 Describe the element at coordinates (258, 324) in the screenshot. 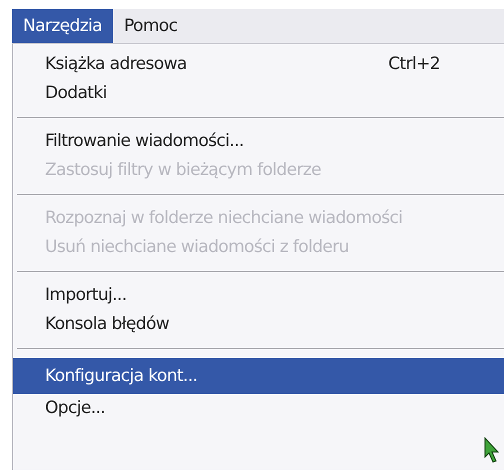

I see `menu-item: Konsola błędów` at that location.